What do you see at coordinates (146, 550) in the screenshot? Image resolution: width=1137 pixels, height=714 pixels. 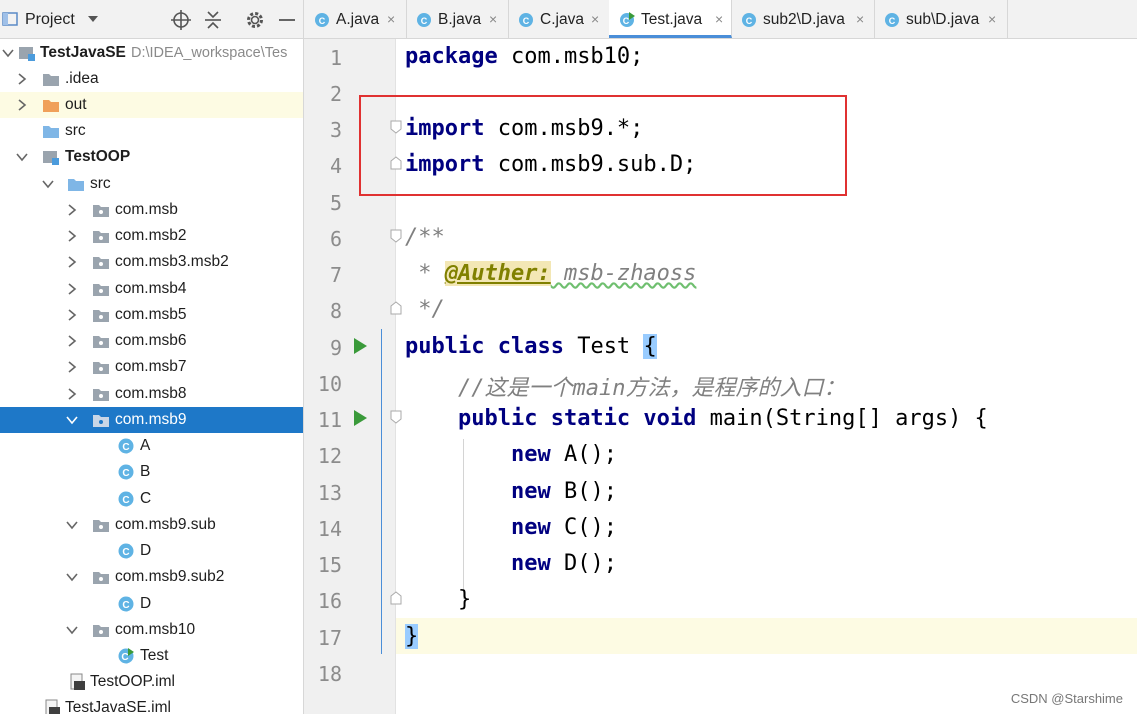 I see `tree-item-label: D` at bounding box center [146, 550].